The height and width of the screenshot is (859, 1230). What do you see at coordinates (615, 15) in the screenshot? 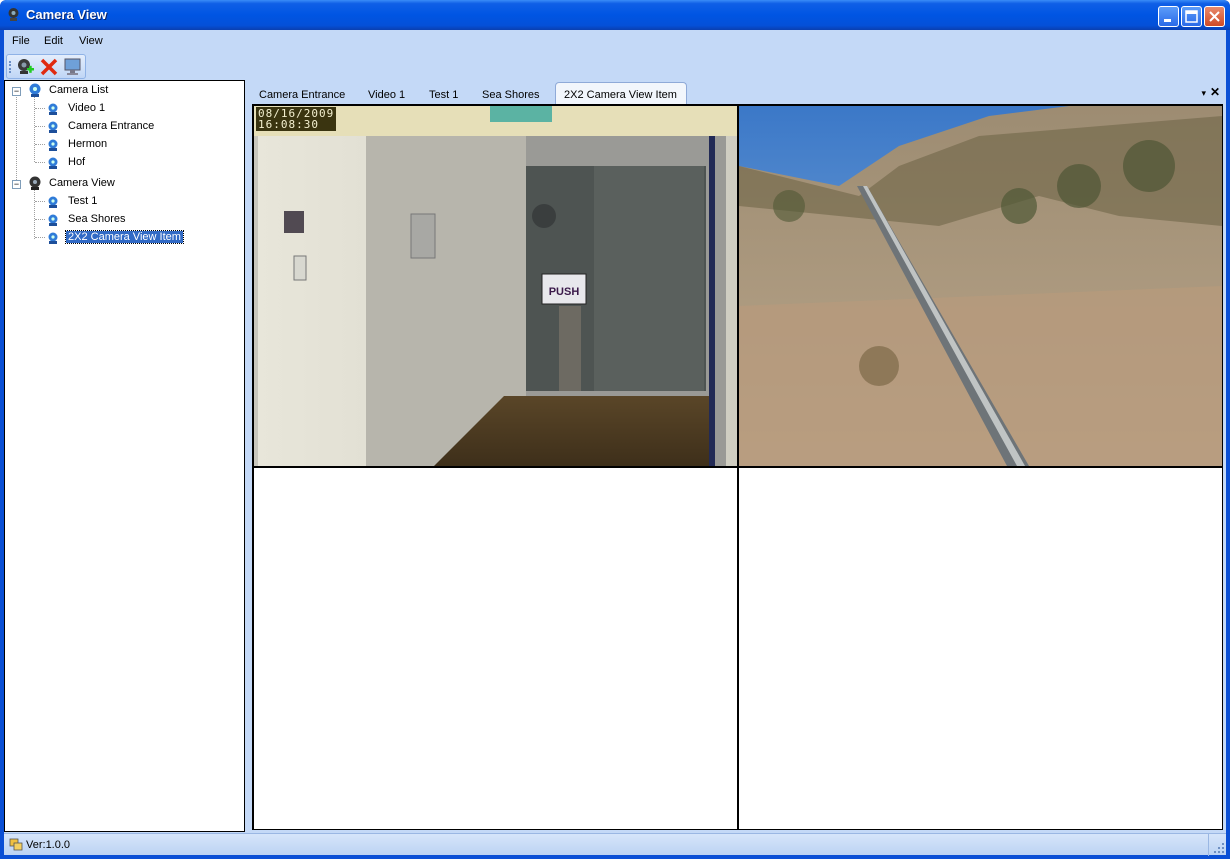
I see `title-bar: Camera View` at bounding box center [615, 15].